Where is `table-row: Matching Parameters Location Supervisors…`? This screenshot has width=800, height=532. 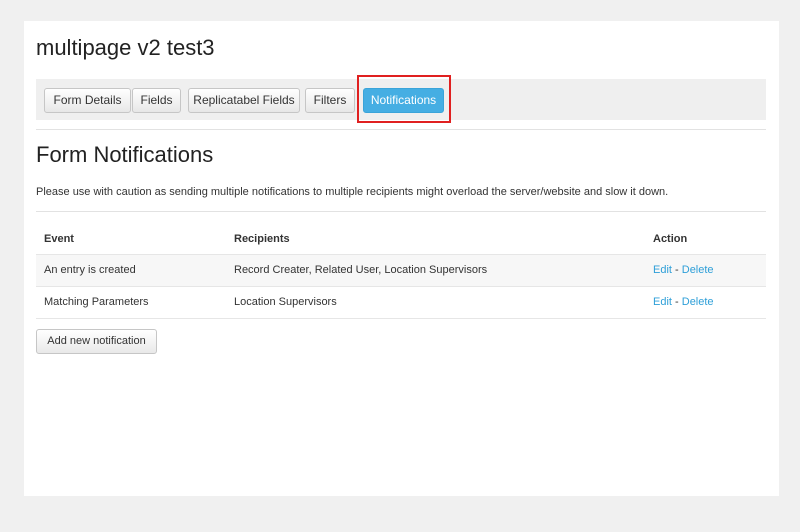
table-row: Matching Parameters Location Supervisors… is located at coordinates (401, 303).